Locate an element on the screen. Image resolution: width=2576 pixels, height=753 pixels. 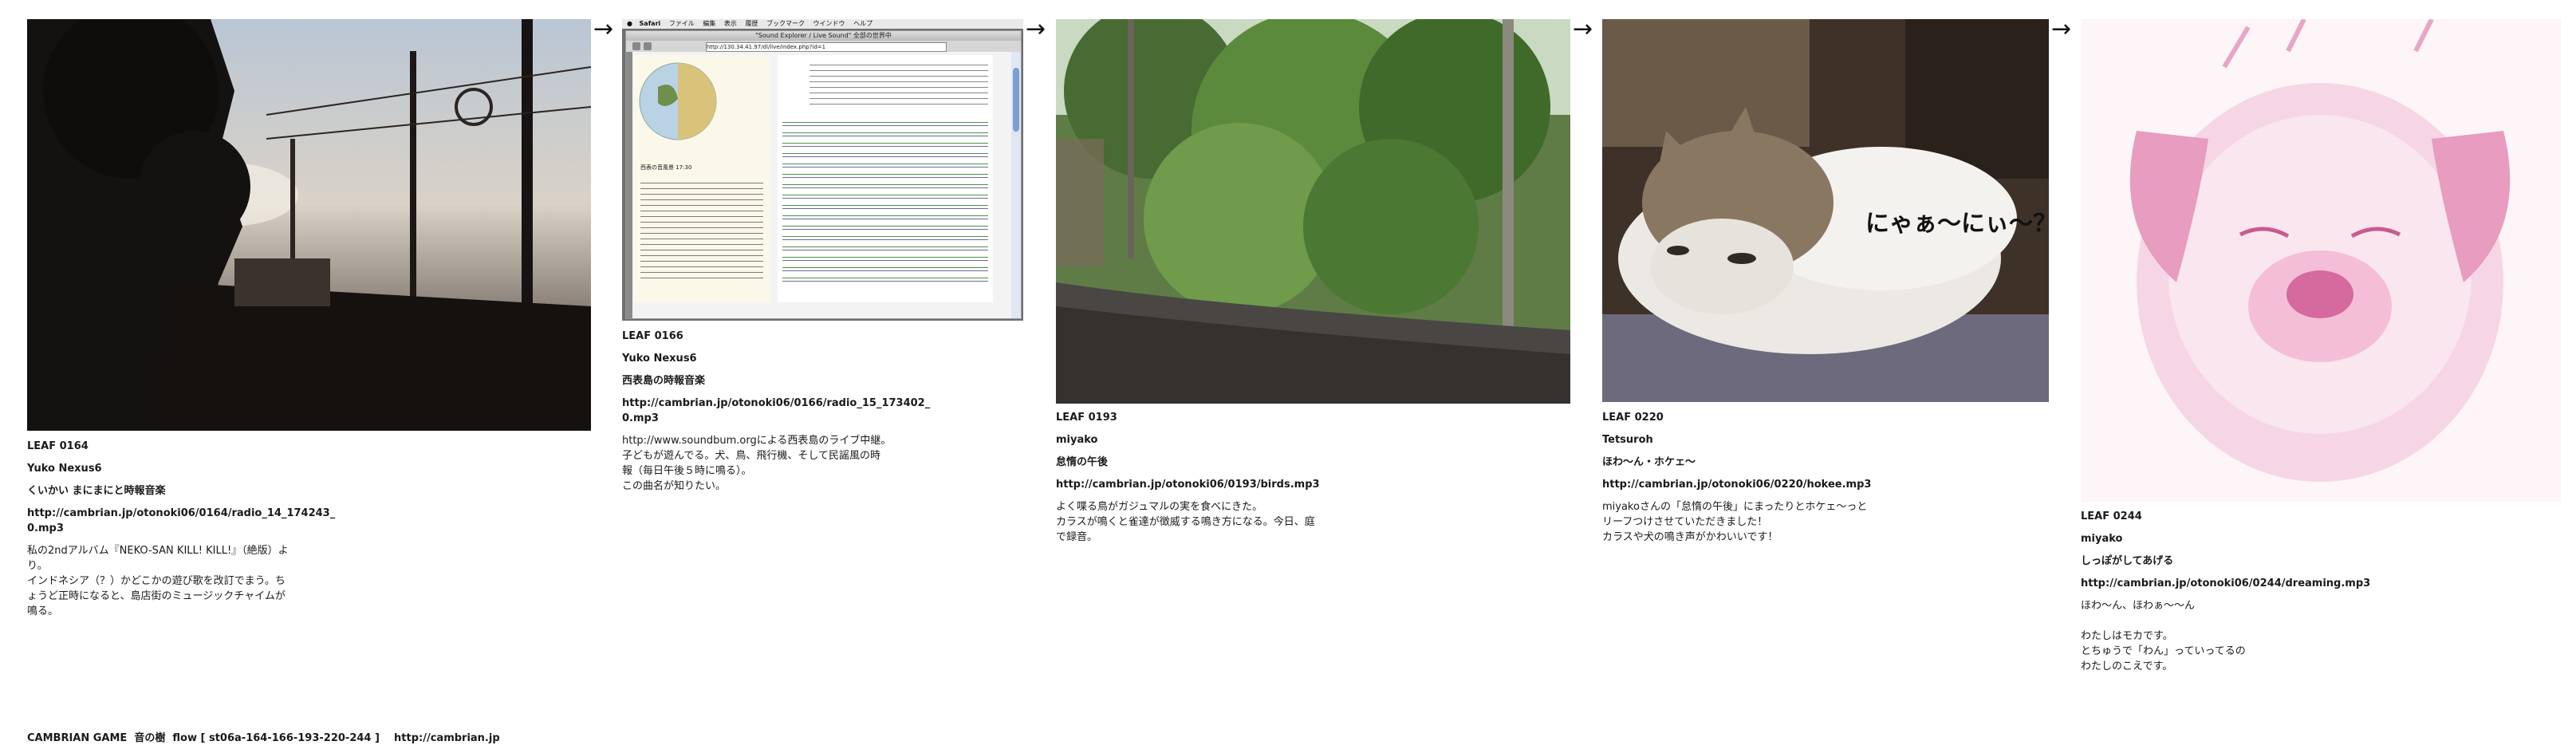
leaf-id: LEAF 0244 is located at coordinates (2111, 516).